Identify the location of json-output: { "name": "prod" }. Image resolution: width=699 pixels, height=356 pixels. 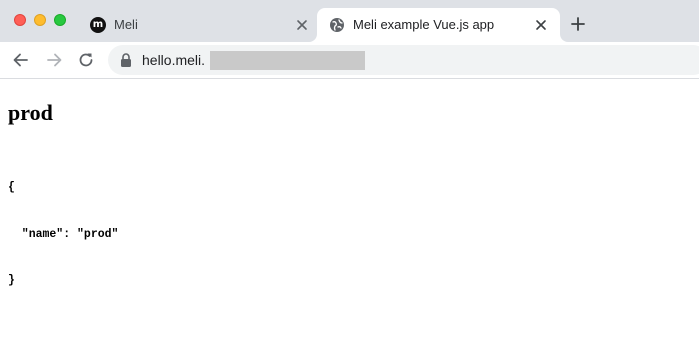
(63, 234).